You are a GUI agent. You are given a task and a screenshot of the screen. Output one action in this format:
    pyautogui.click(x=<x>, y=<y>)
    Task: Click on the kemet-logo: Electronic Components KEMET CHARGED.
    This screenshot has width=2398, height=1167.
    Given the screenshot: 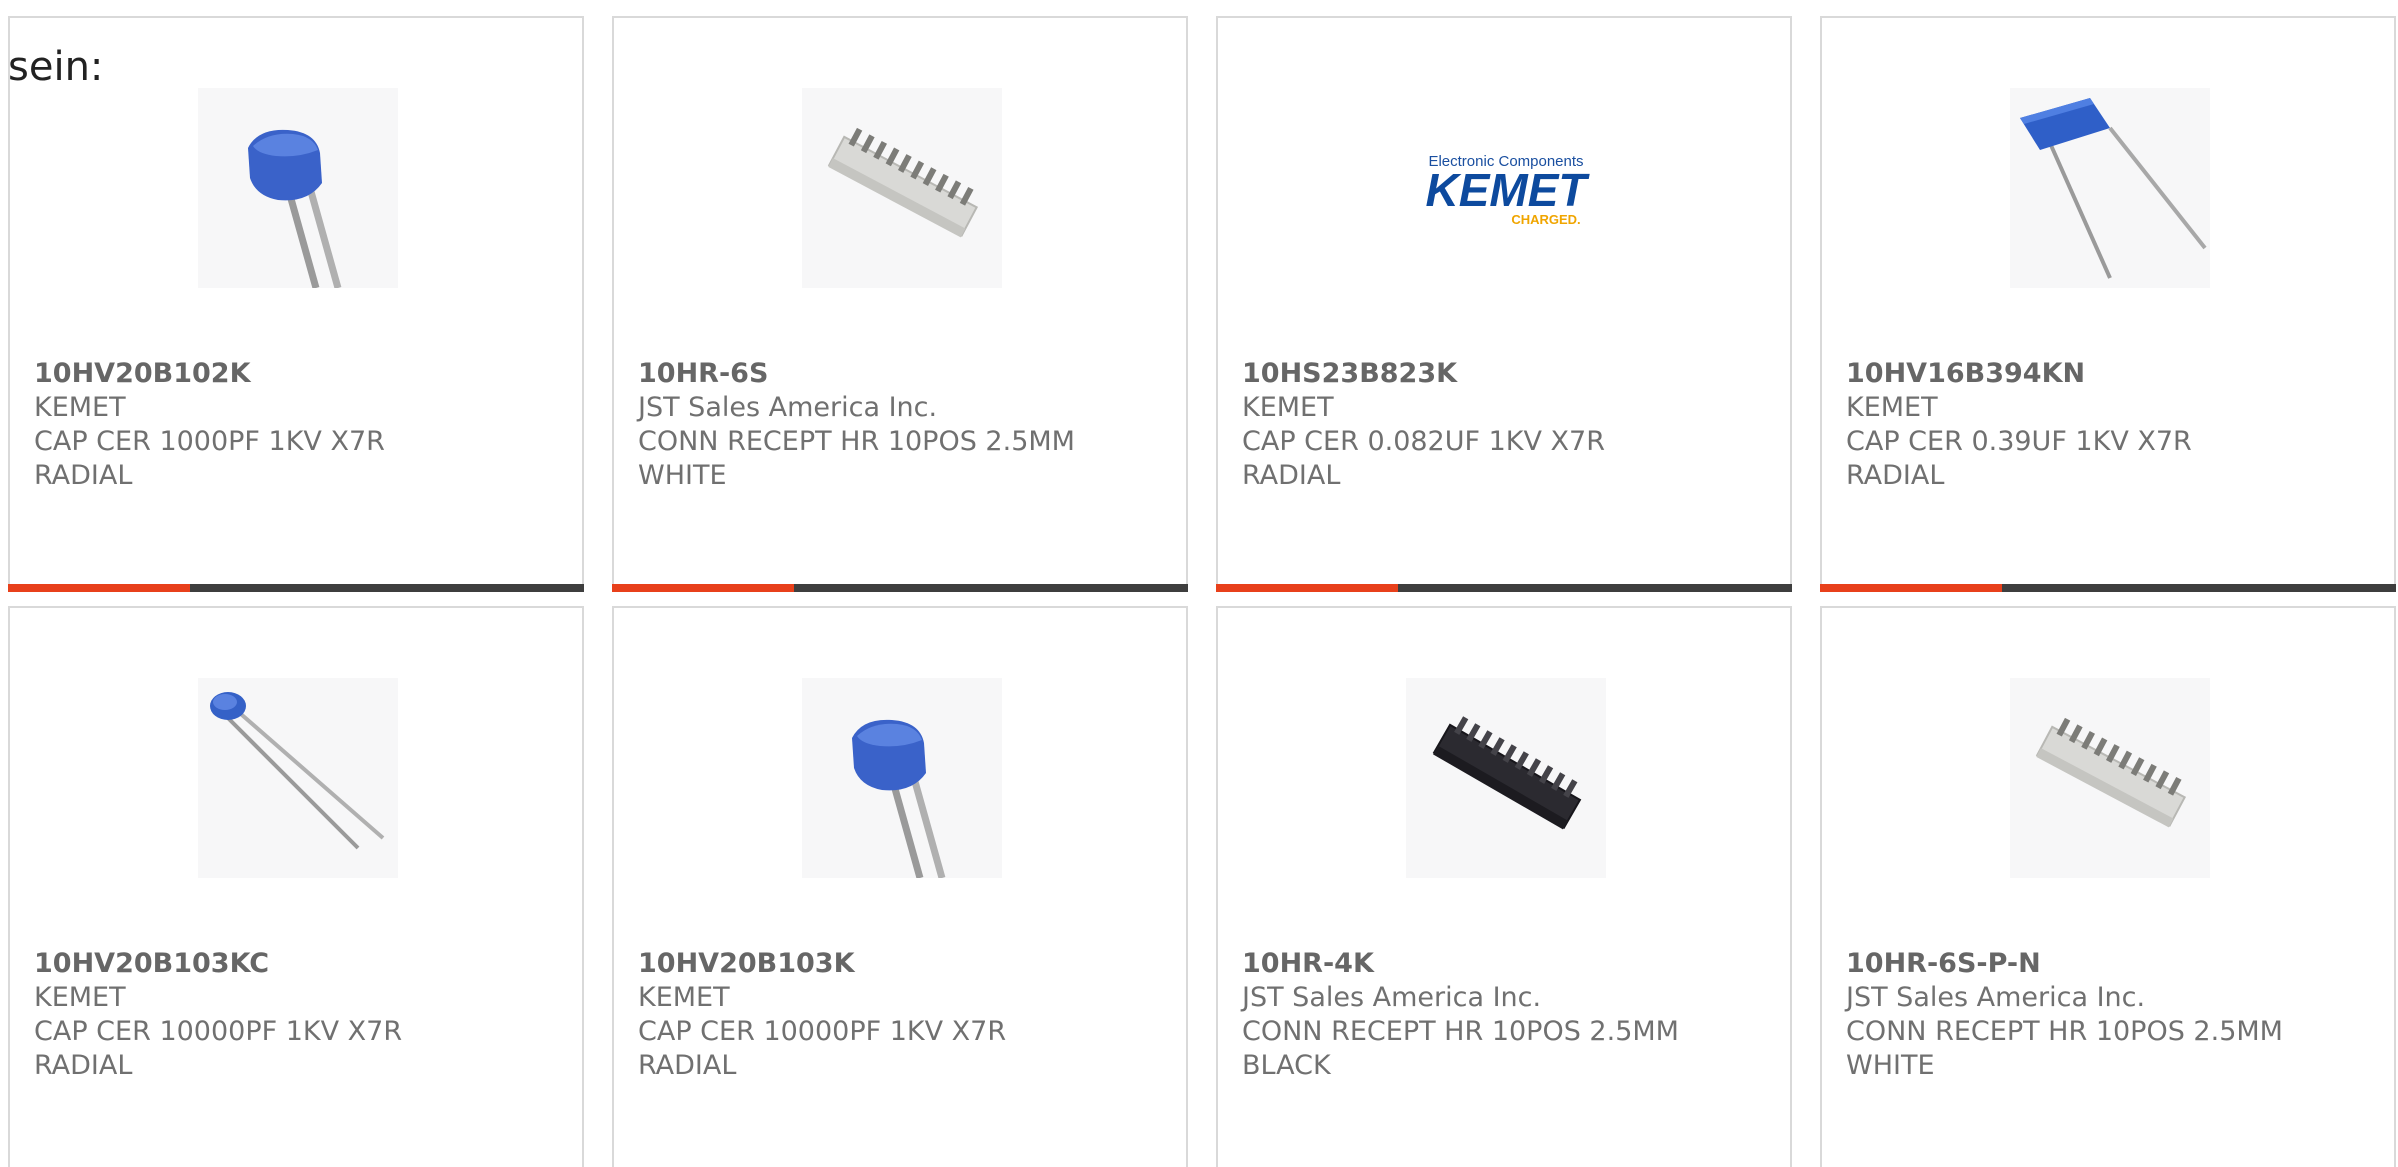 What is the action you would take?
    pyautogui.click(x=1508, y=190)
    